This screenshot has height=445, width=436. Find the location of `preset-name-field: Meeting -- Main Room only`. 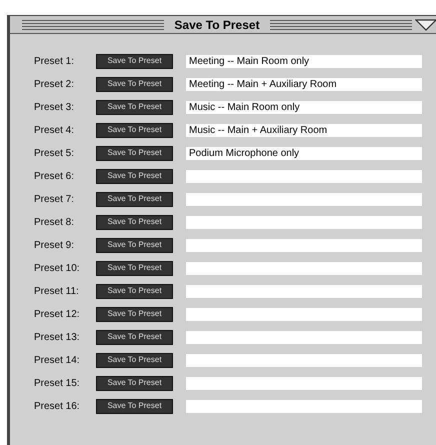

preset-name-field: Meeting -- Main Room only is located at coordinates (304, 61).